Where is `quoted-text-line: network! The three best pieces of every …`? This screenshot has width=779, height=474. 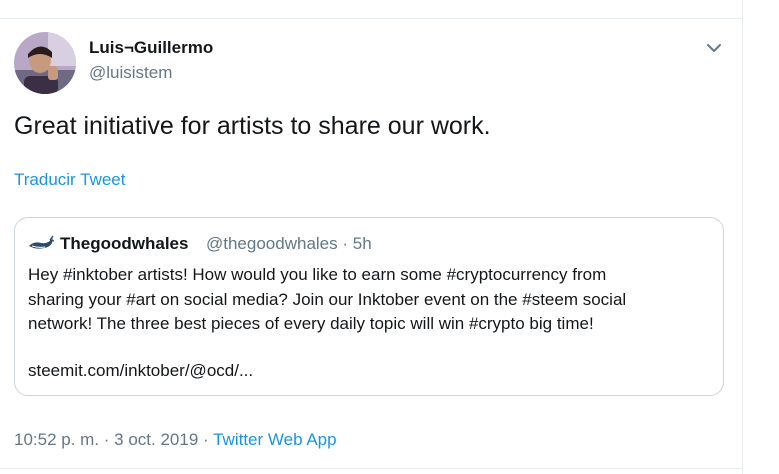 quoted-text-line: network! The three best pieces of every … is located at coordinates (311, 323).